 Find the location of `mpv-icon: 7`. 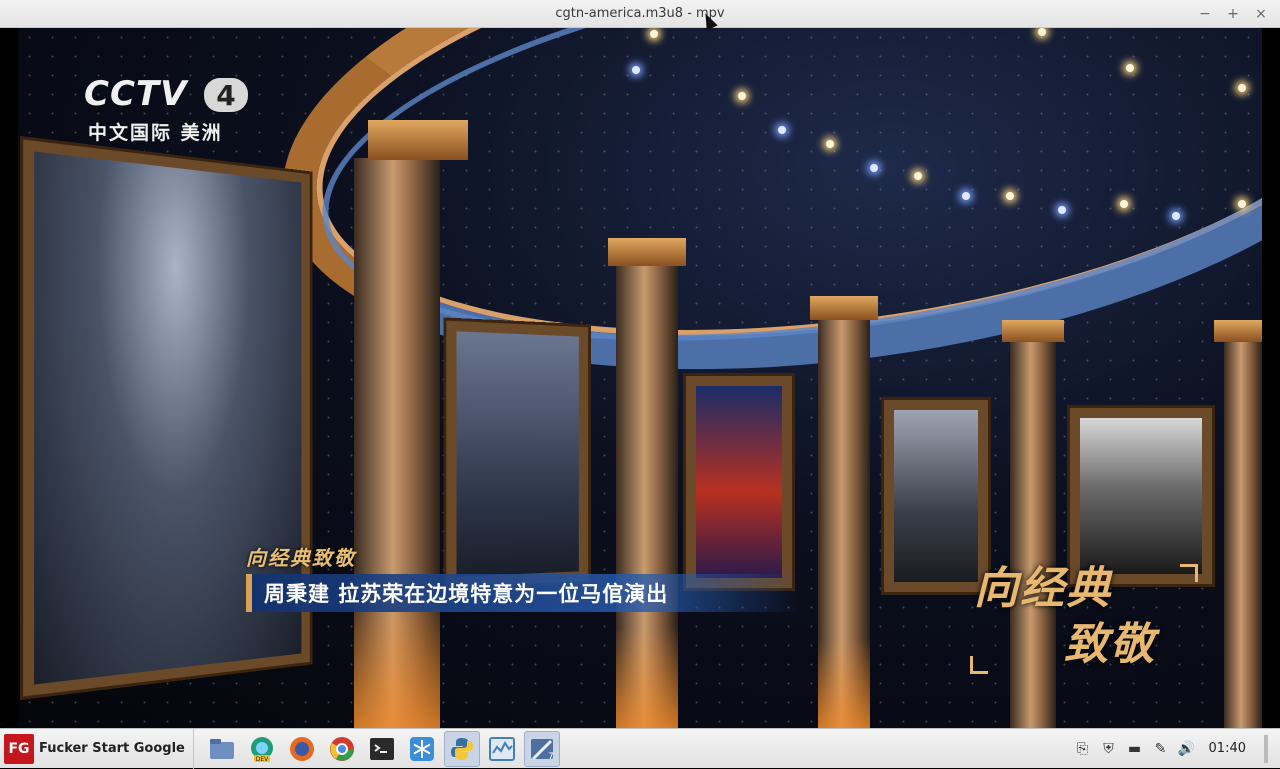

mpv-icon: 7 is located at coordinates (542, 750).